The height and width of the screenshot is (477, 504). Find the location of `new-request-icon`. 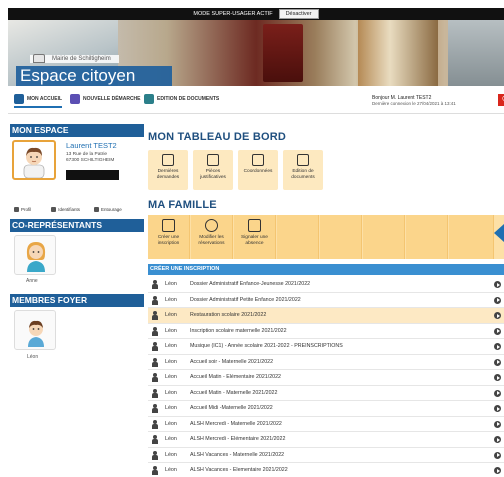

new-request-icon is located at coordinates (75, 99).